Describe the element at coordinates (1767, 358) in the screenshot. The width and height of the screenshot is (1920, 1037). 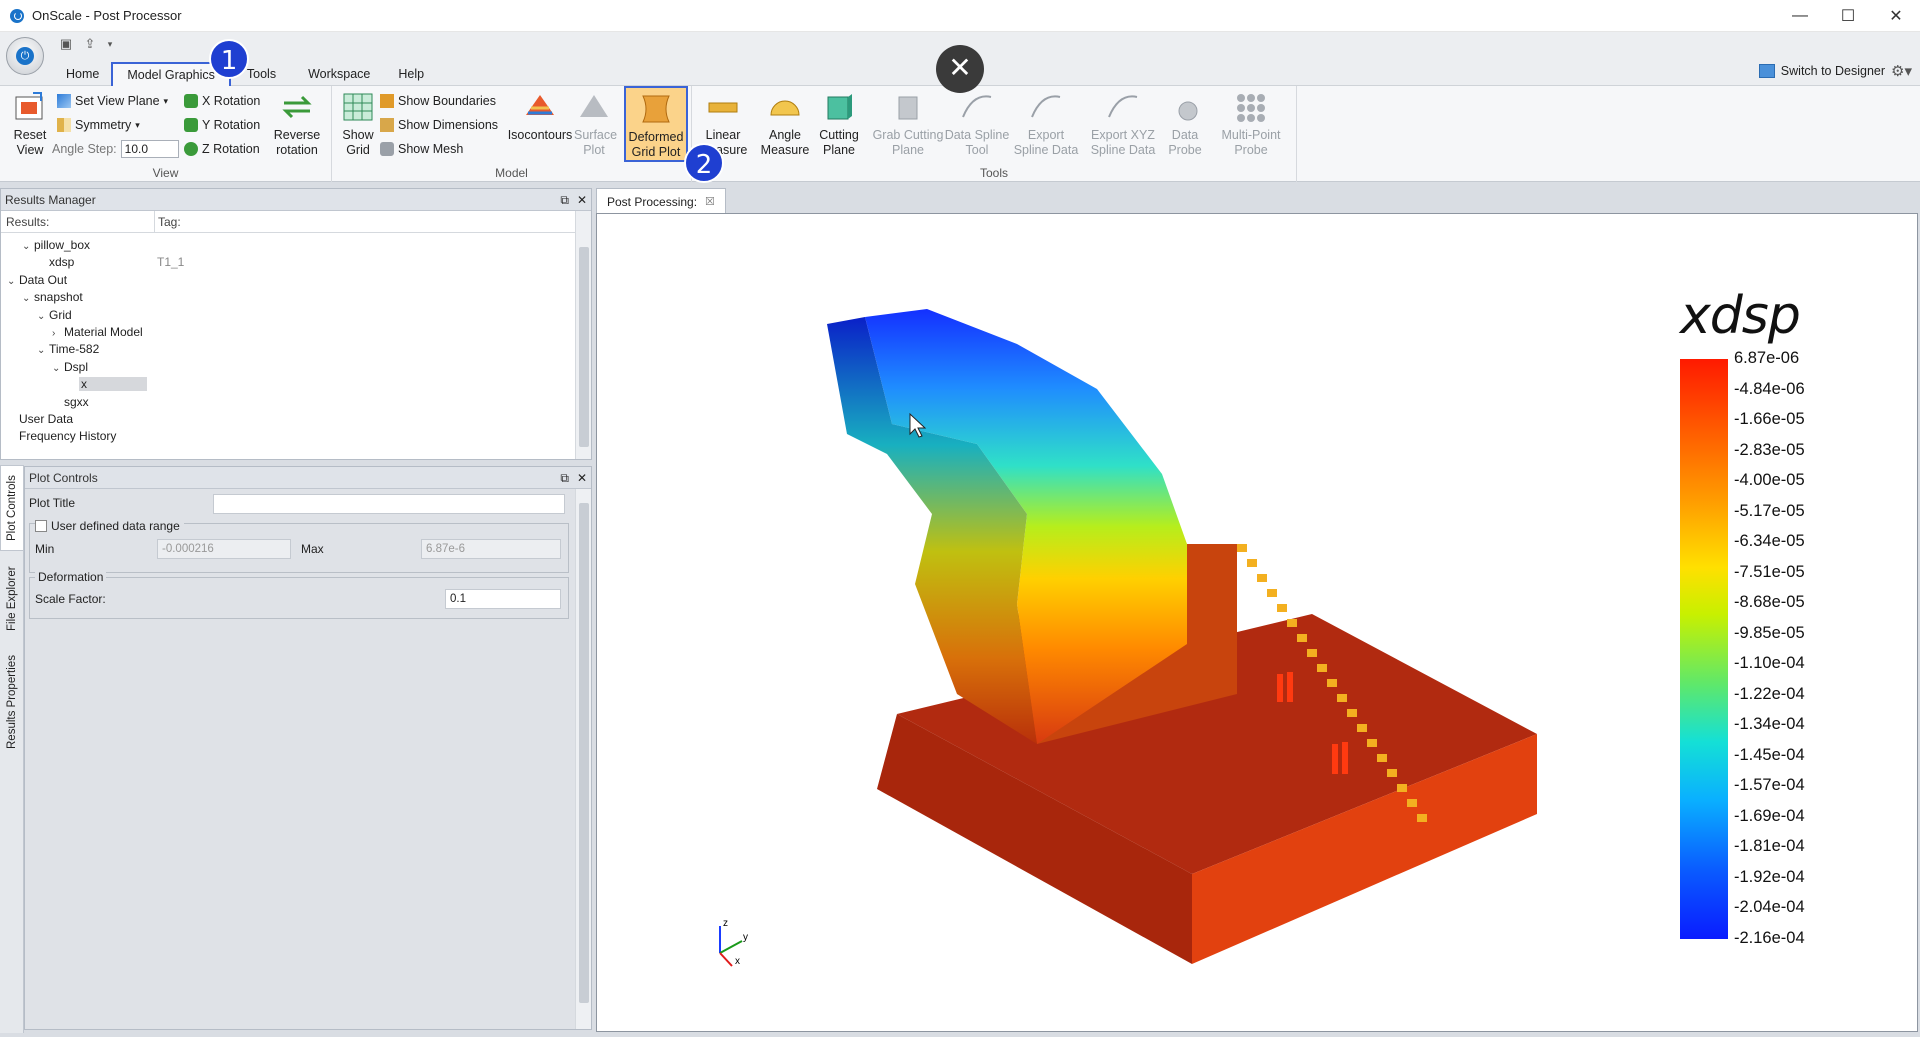
I see `legend-tick-label: 6.87e-06` at that location.